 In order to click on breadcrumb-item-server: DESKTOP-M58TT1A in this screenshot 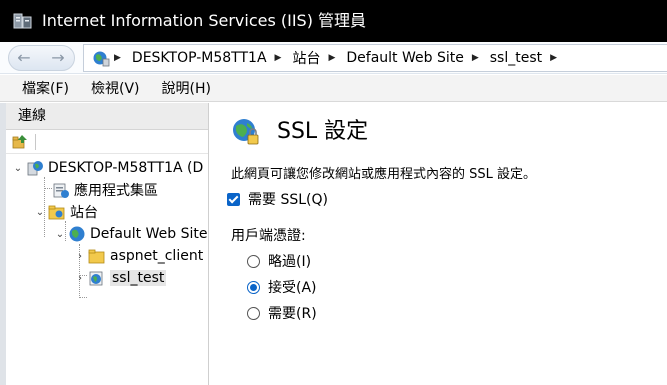, I will do `click(199, 58)`.